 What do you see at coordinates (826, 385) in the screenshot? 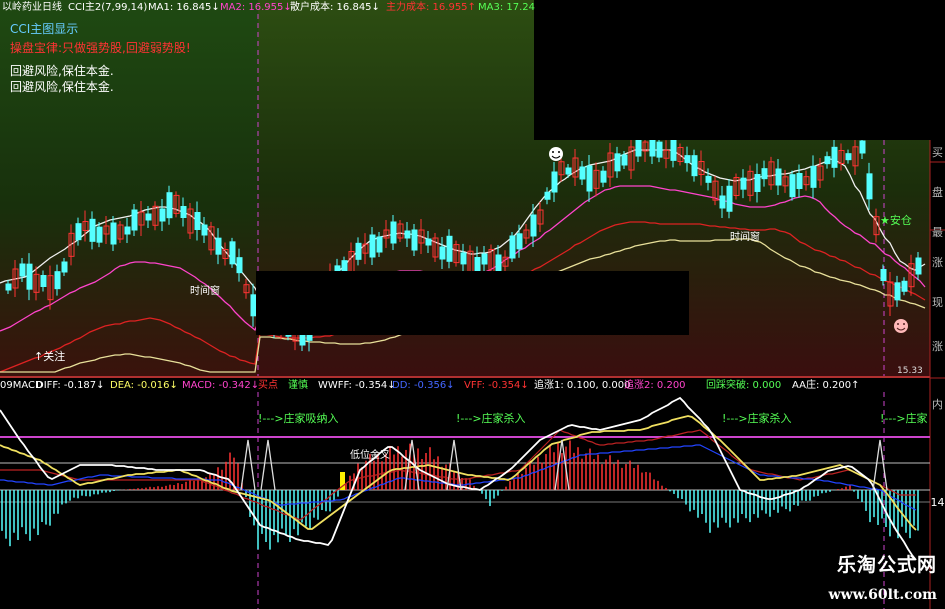
I see `aa-value: AA庄: 0.200↑` at bounding box center [826, 385].